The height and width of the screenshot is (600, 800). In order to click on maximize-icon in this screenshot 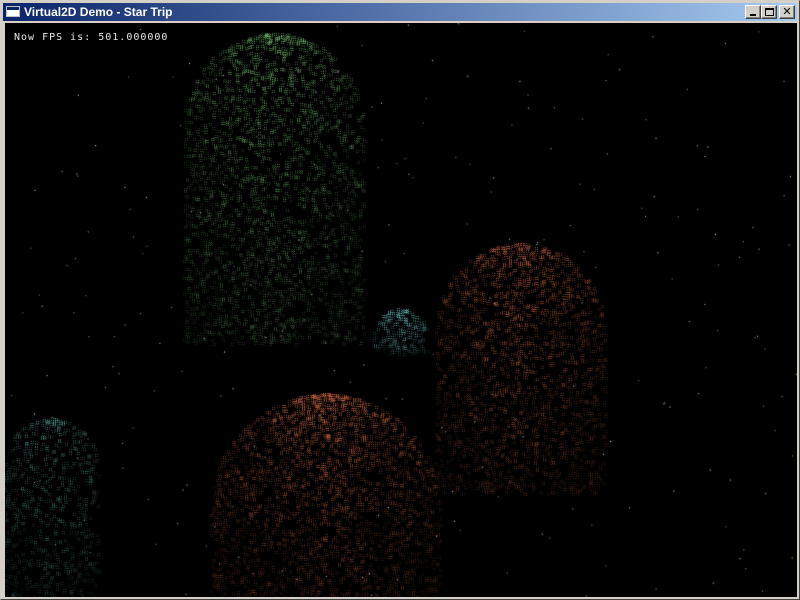, I will do `click(769, 12)`.